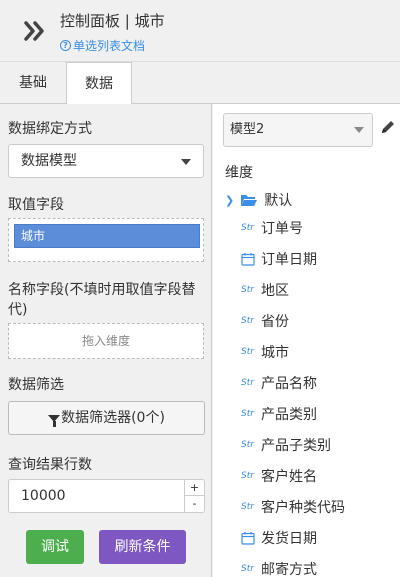  What do you see at coordinates (289, 539) in the screenshot?
I see `field-label: 发货日期` at bounding box center [289, 539].